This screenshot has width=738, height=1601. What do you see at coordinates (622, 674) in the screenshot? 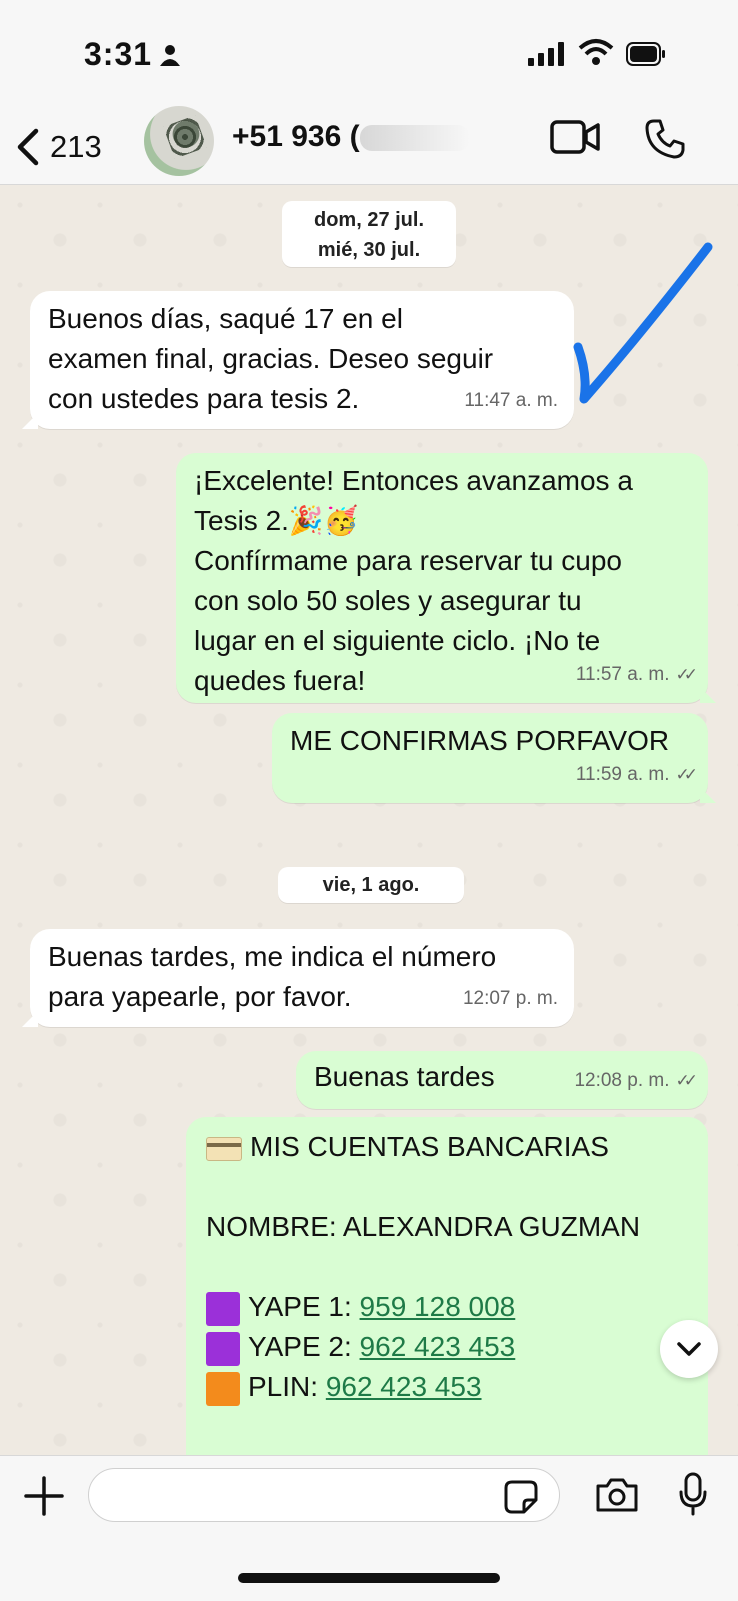
I see `time-text: 11:57 a. m.` at bounding box center [622, 674].